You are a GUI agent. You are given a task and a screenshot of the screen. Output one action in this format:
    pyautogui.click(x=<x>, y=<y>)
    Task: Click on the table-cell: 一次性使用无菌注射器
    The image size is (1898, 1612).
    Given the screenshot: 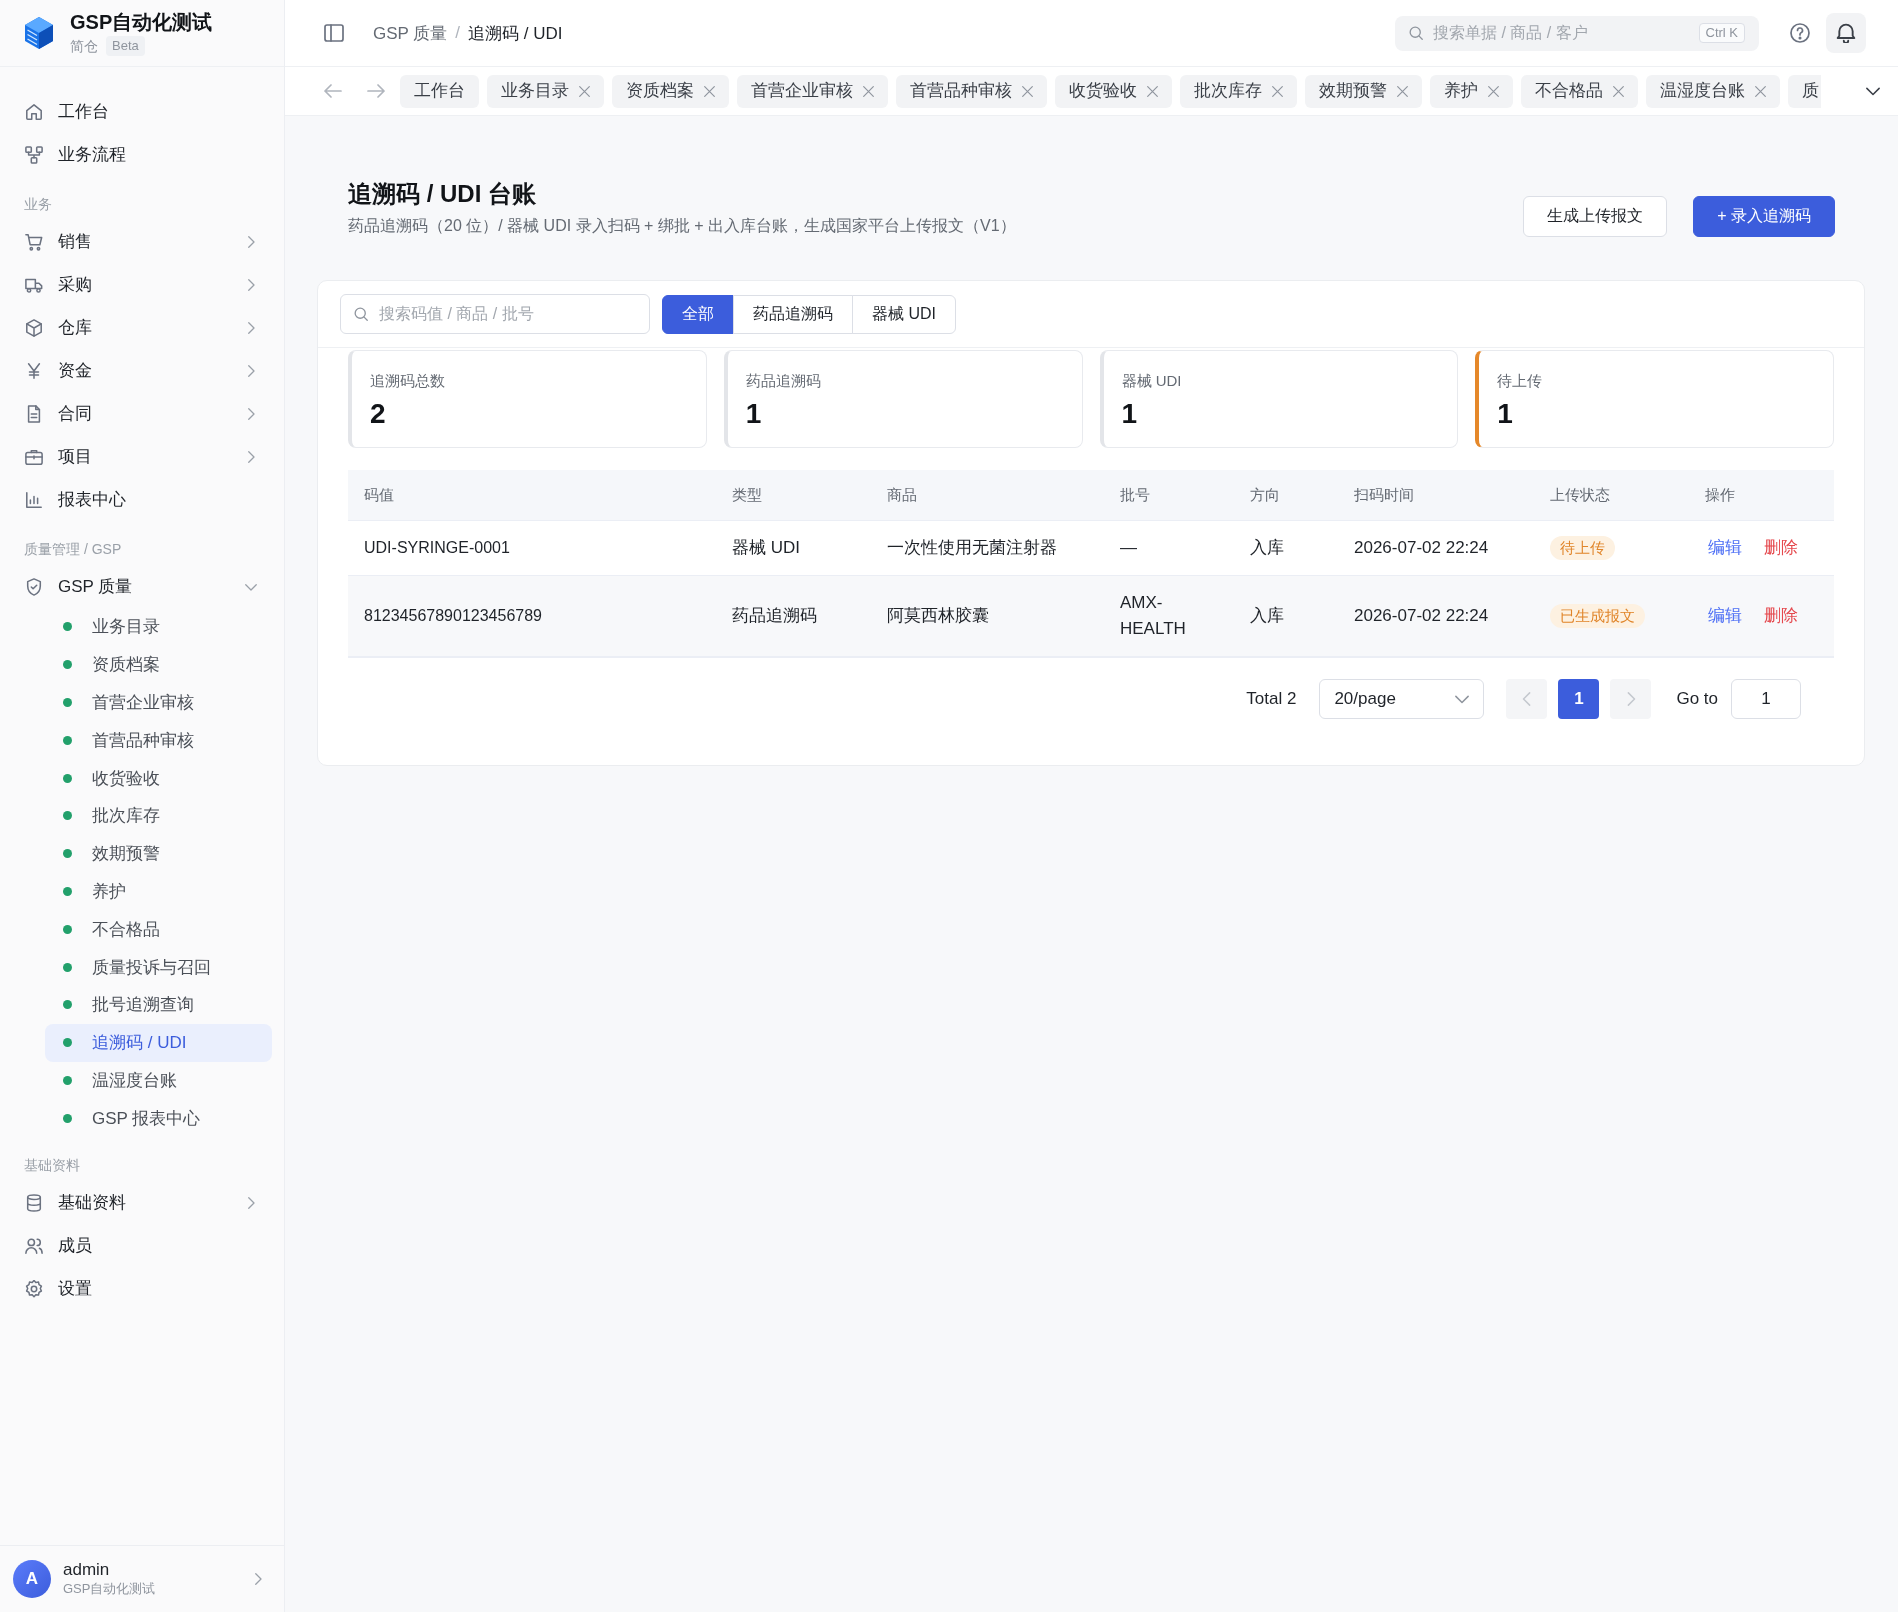 What is the action you would take?
    pyautogui.click(x=987, y=548)
    